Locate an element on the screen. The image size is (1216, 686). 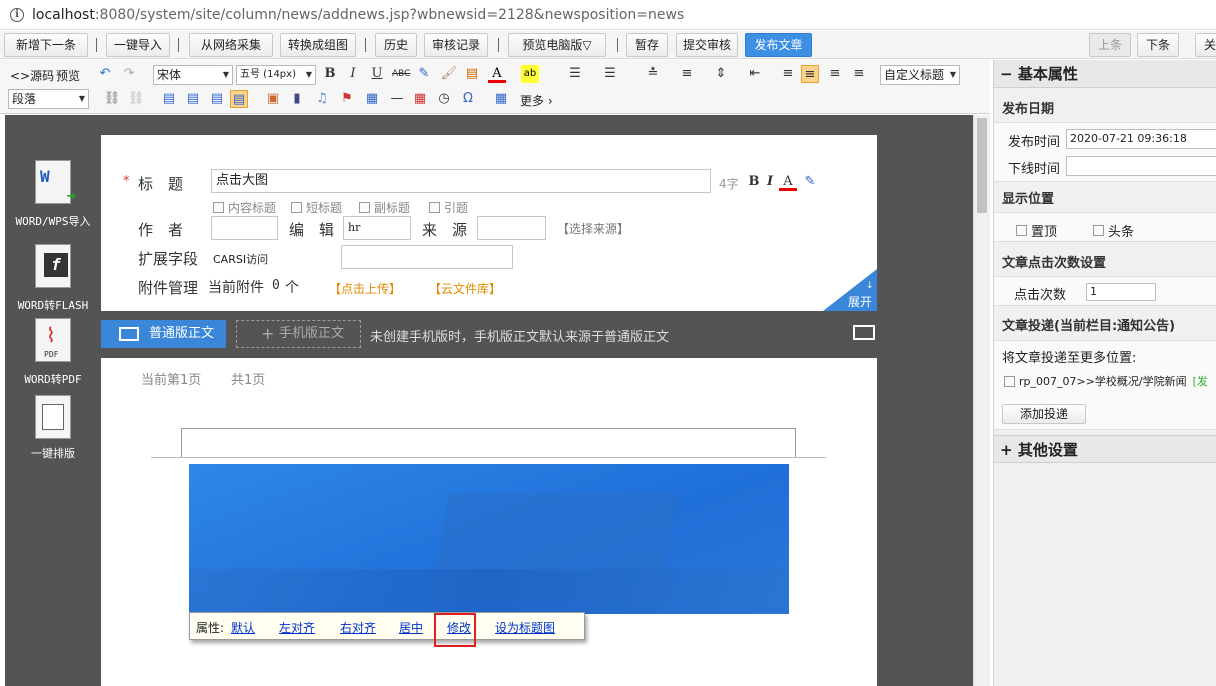
indent-icon: ⇕ is located at coordinates (721, 74).